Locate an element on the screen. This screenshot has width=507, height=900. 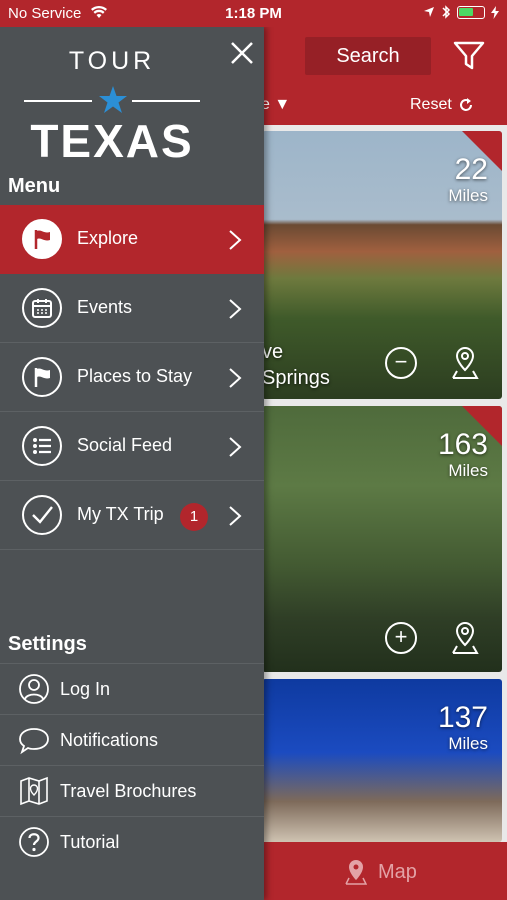
user-icon is located at coordinates (34, 689).